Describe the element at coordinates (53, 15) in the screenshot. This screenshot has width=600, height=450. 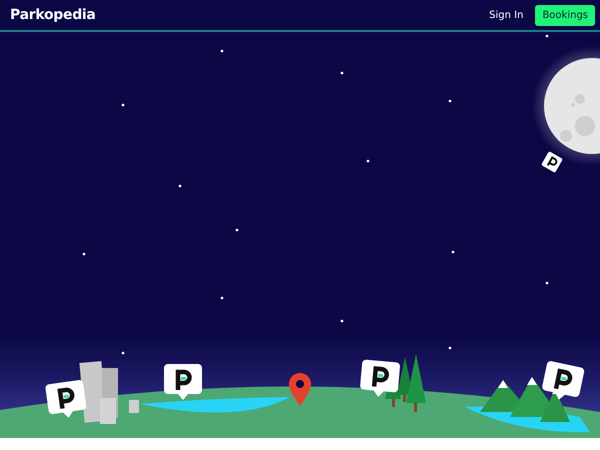
I see `logo: Parkopedia` at that location.